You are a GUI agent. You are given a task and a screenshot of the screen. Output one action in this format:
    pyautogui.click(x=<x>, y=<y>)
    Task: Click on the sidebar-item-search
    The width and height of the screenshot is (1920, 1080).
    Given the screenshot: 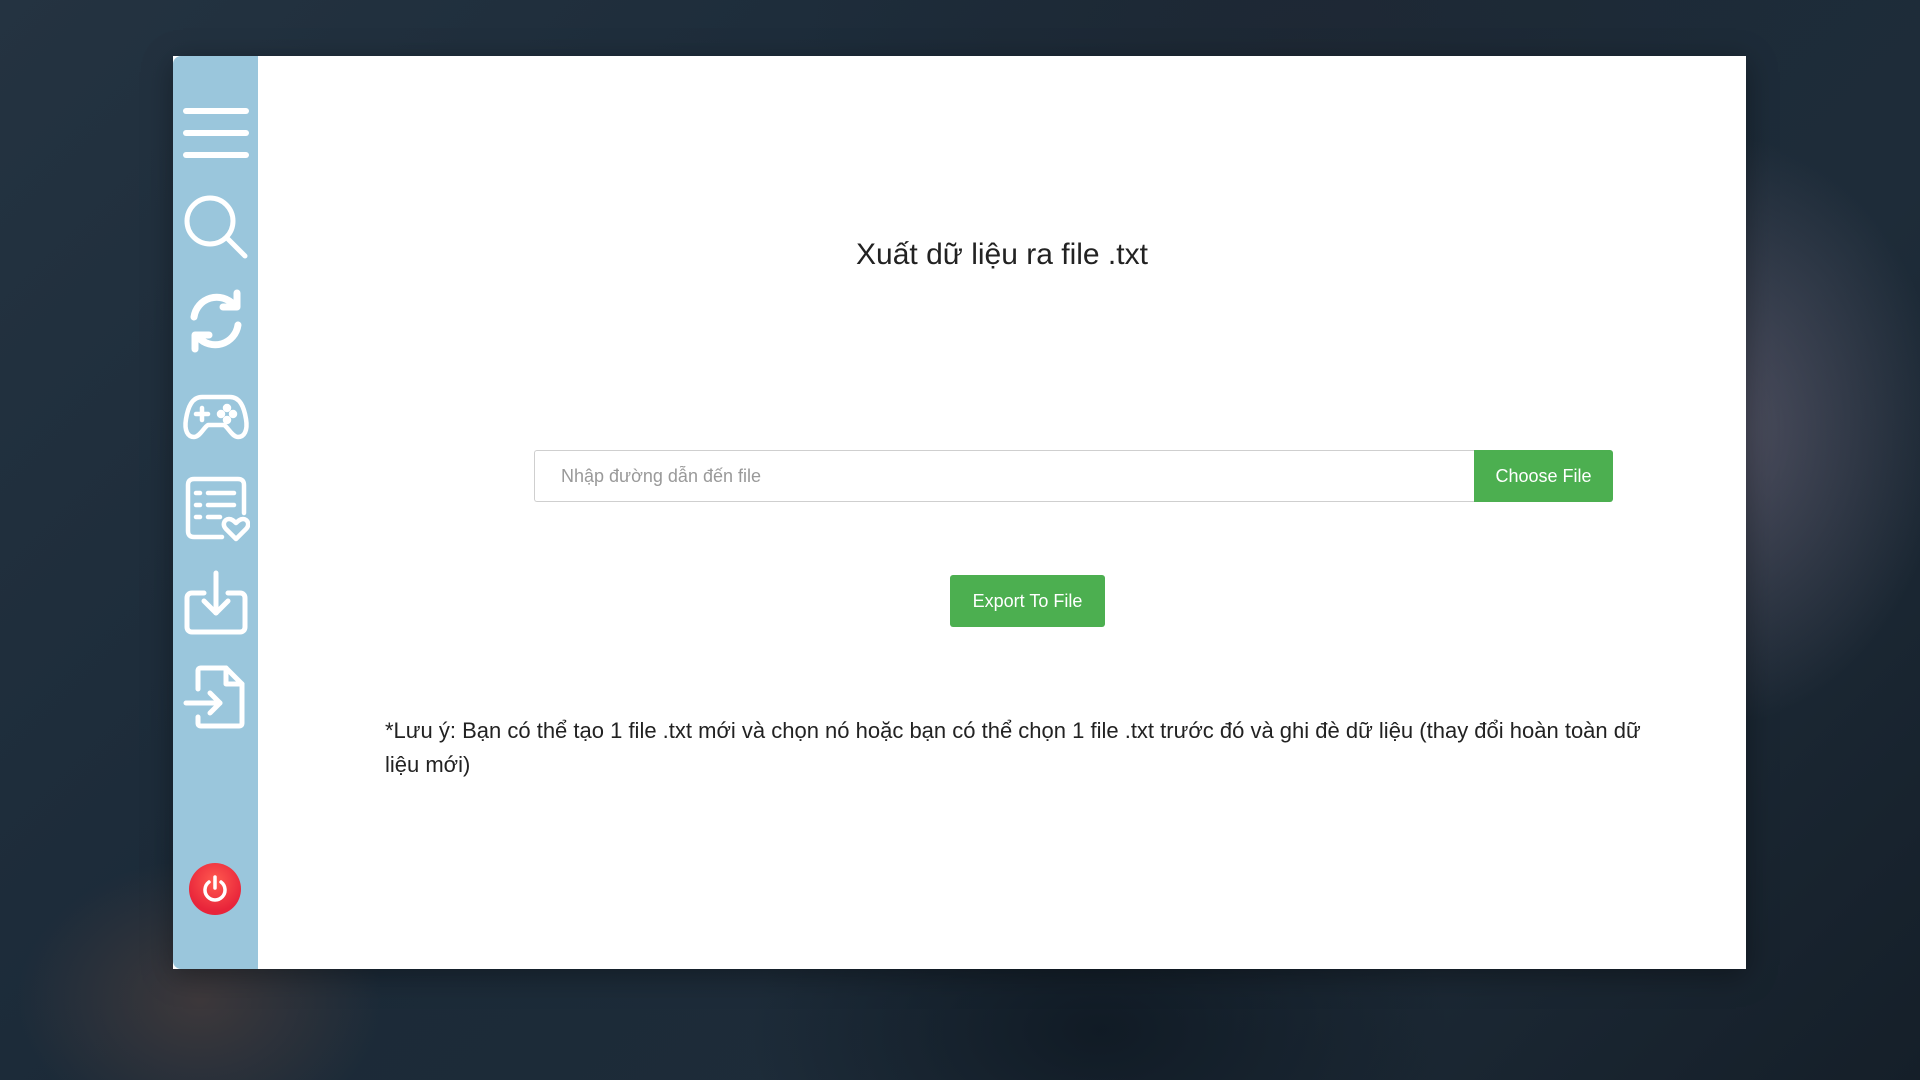 What is the action you would take?
    pyautogui.click(x=216, y=227)
    